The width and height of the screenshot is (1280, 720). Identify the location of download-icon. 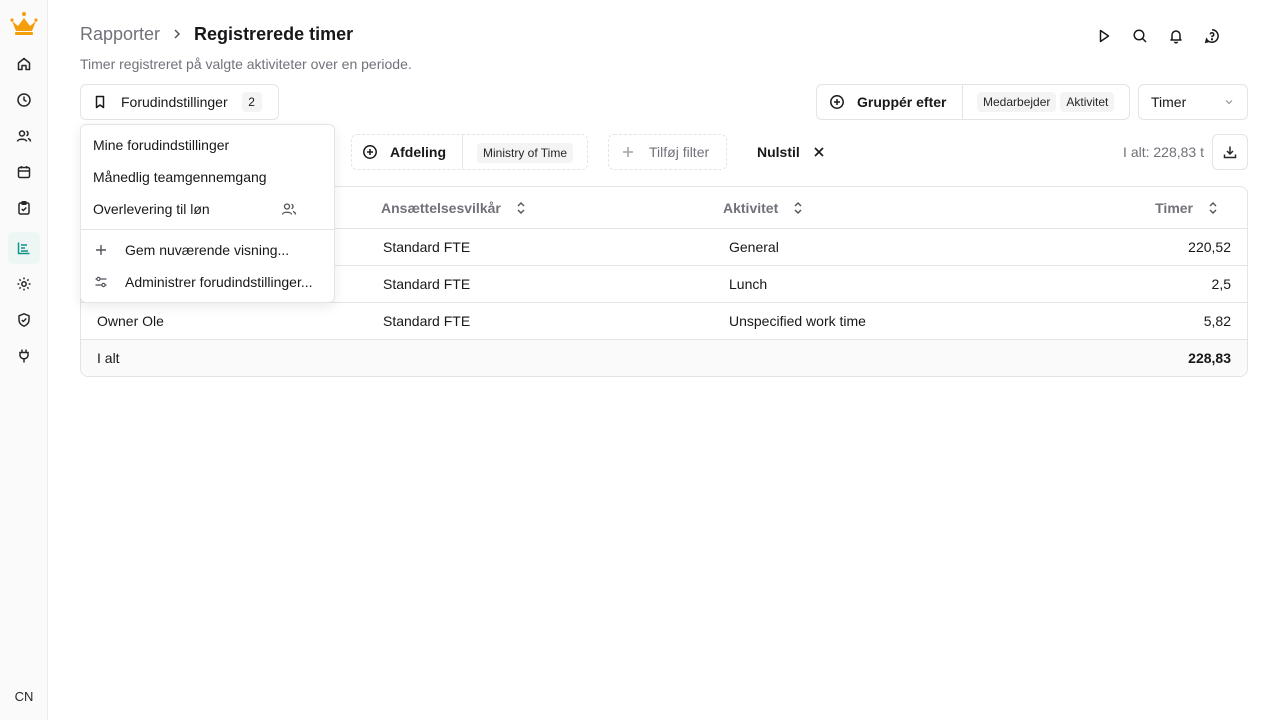
(1230, 152).